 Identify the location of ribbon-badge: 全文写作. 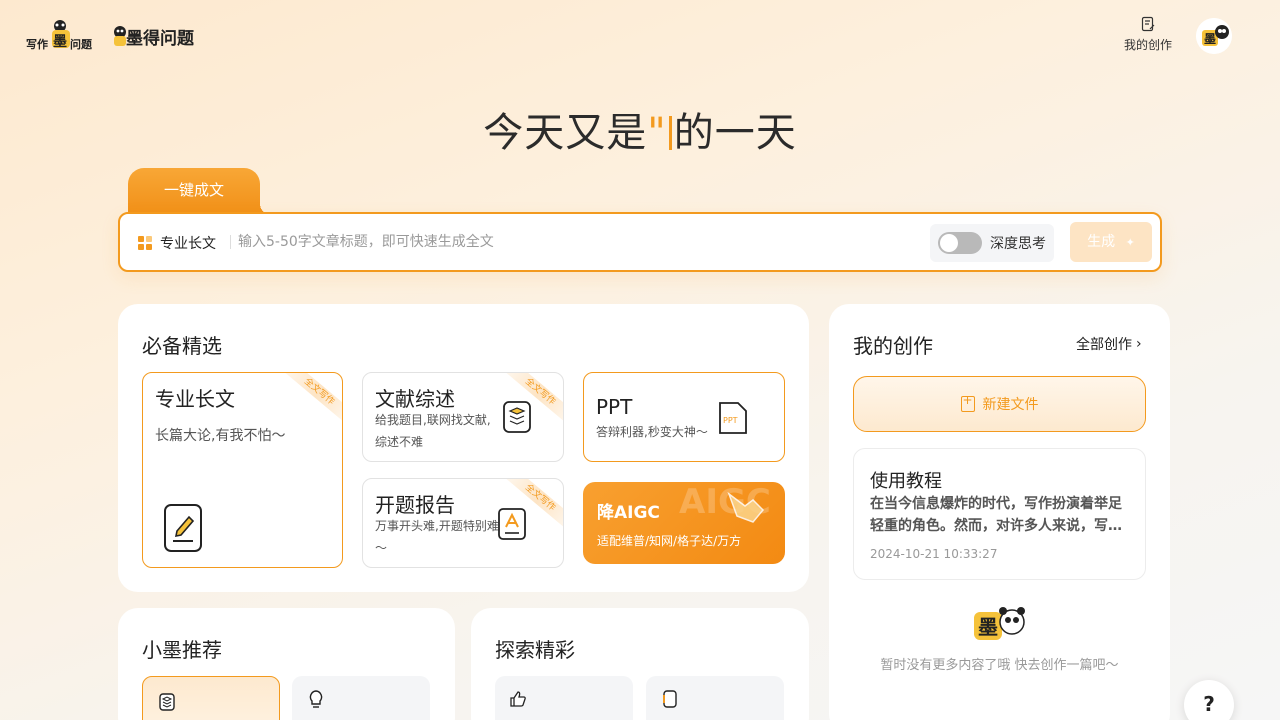
(311, 400).